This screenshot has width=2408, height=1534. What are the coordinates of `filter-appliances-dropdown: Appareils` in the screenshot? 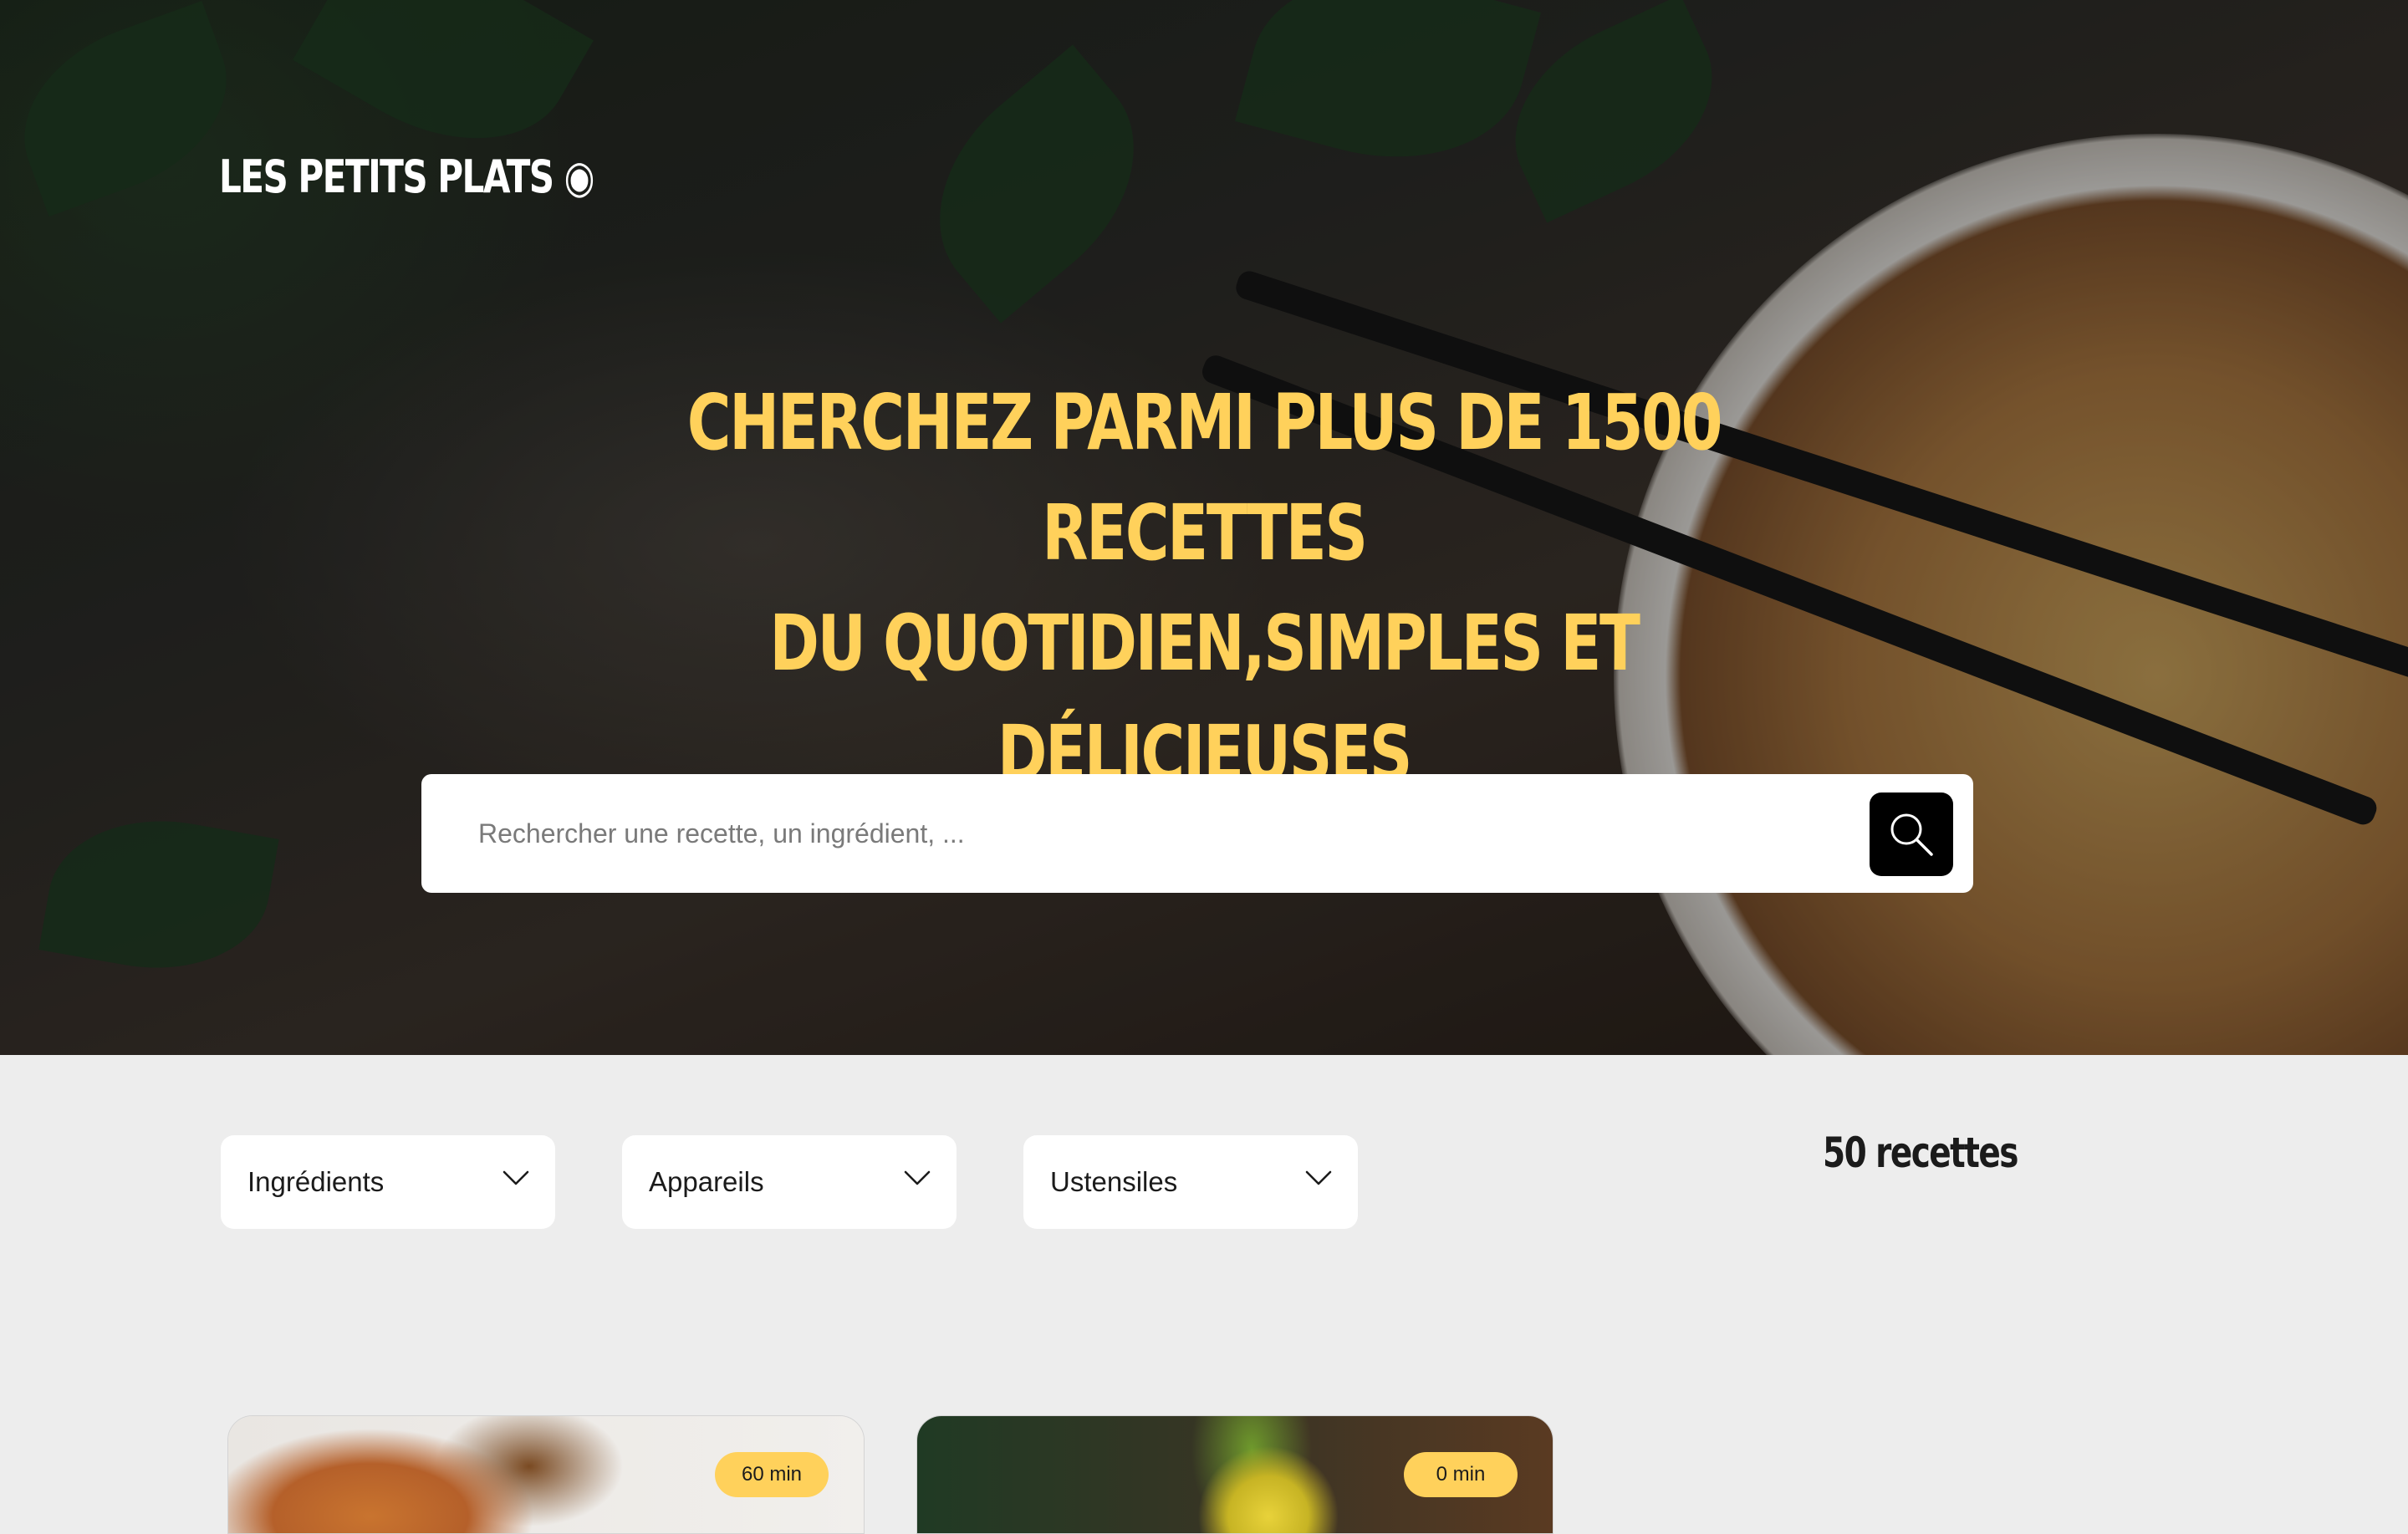 It's located at (790, 1182).